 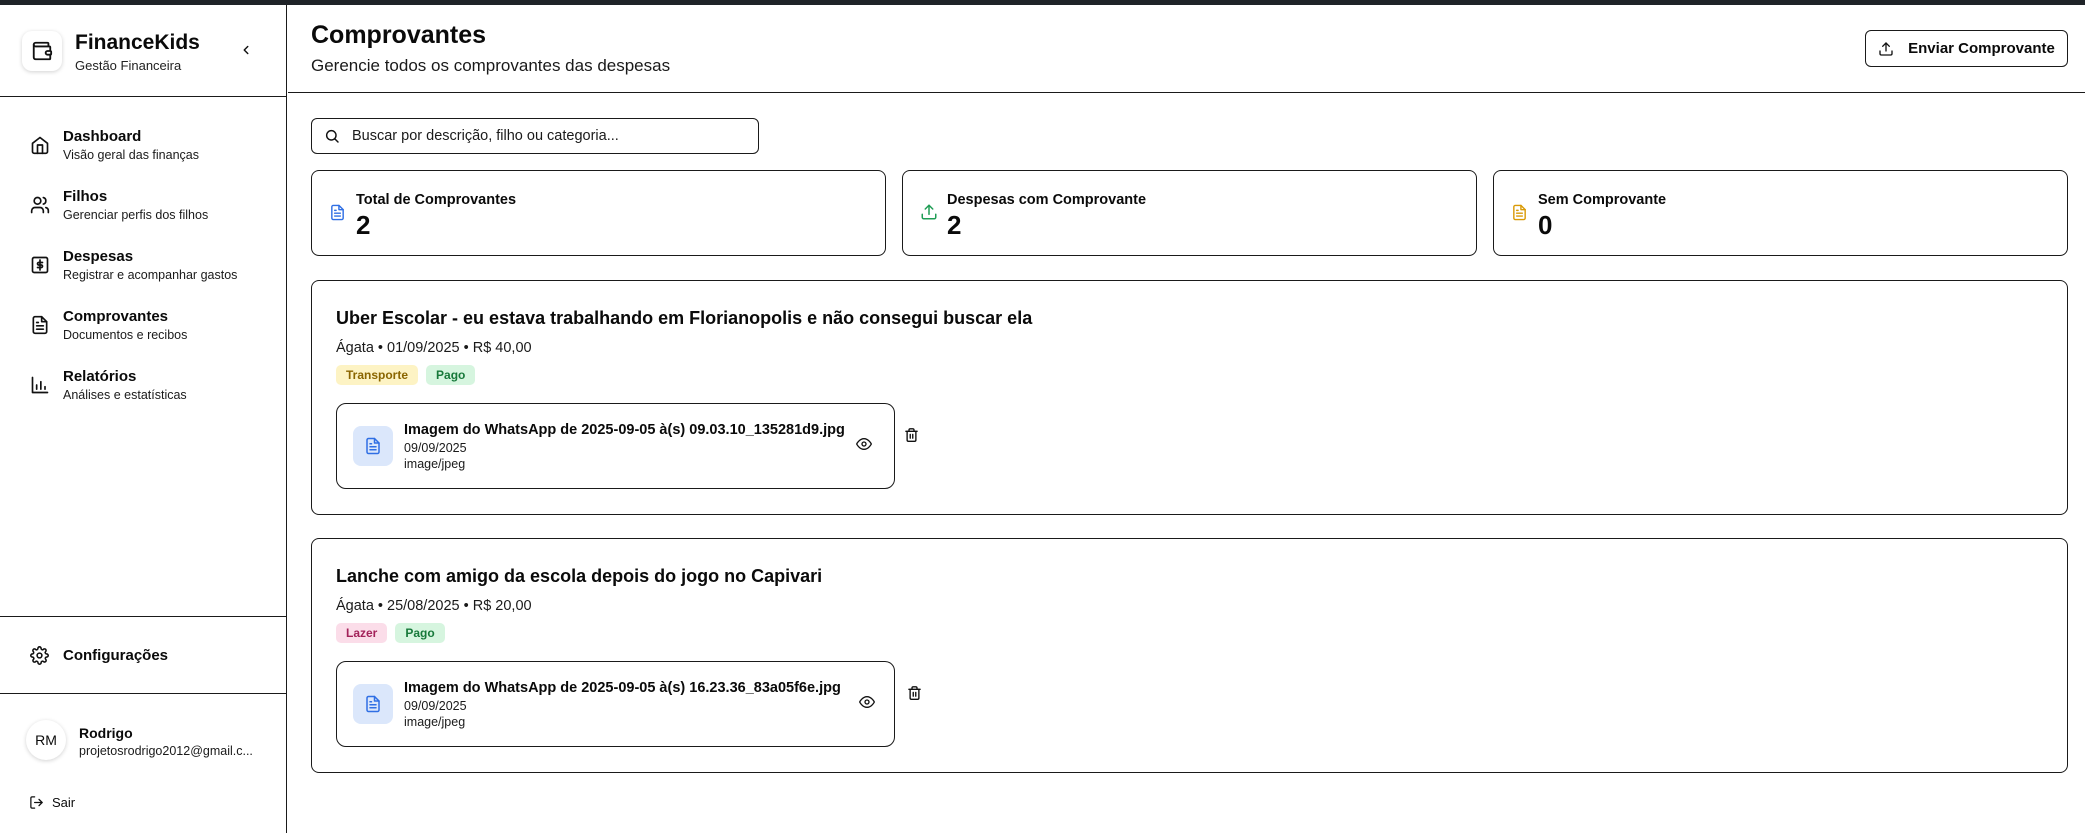 I want to click on gear-icon, so click(x=39, y=658).